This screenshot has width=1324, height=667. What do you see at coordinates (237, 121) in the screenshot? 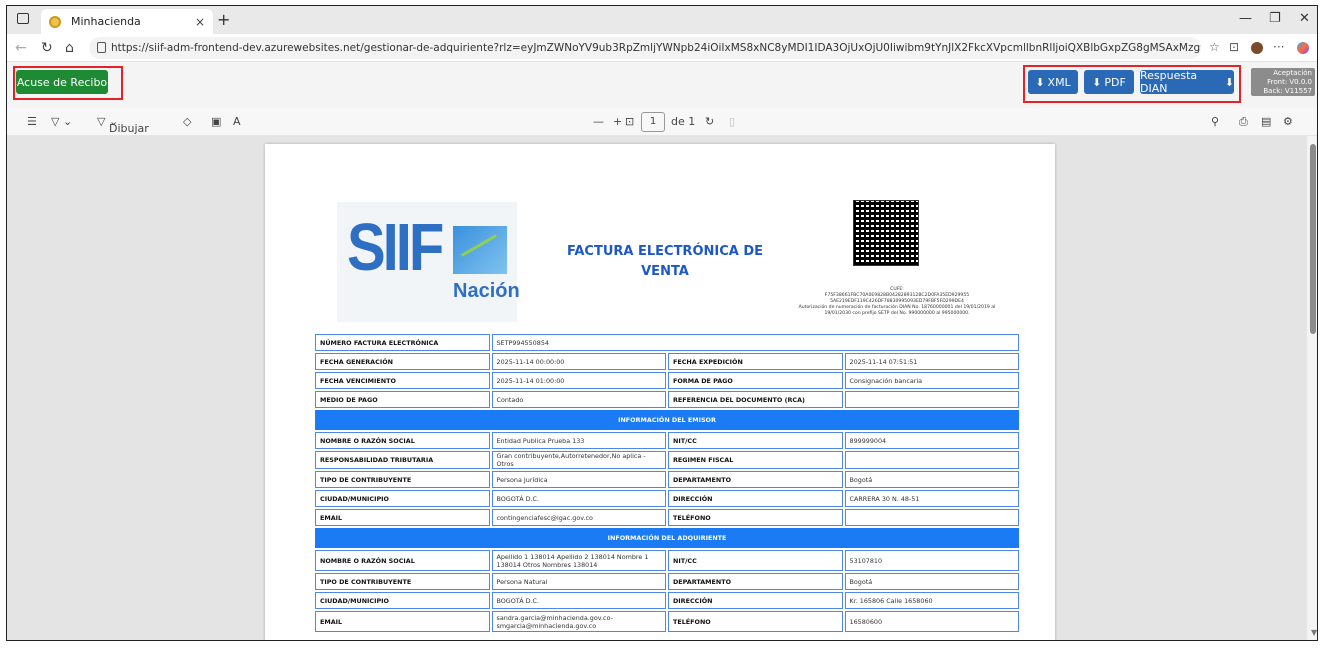
I see `read-aloud-icon: A` at bounding box center [237, 121].